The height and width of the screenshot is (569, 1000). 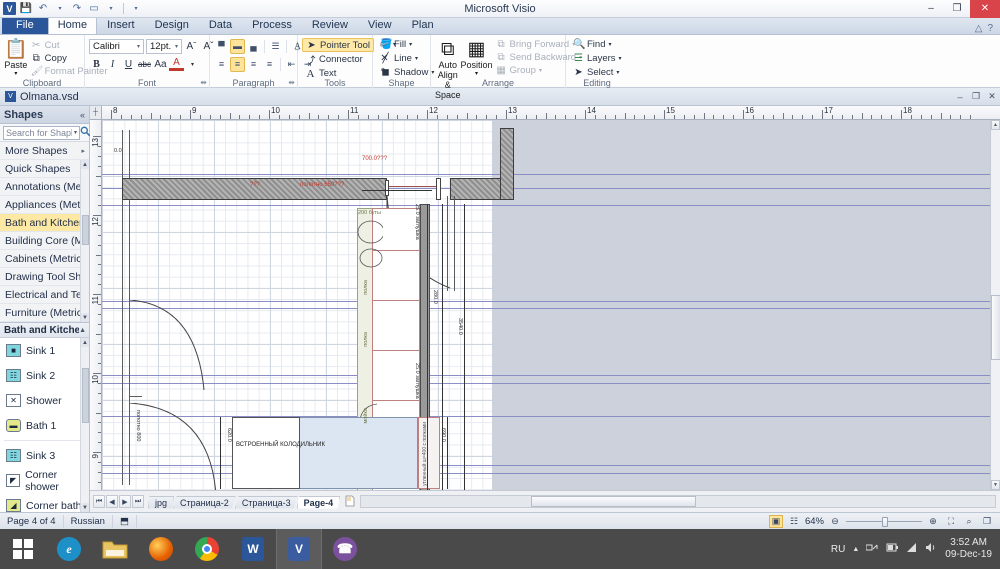 I want to click on tab-design: Design, so click(x=172, y=25).